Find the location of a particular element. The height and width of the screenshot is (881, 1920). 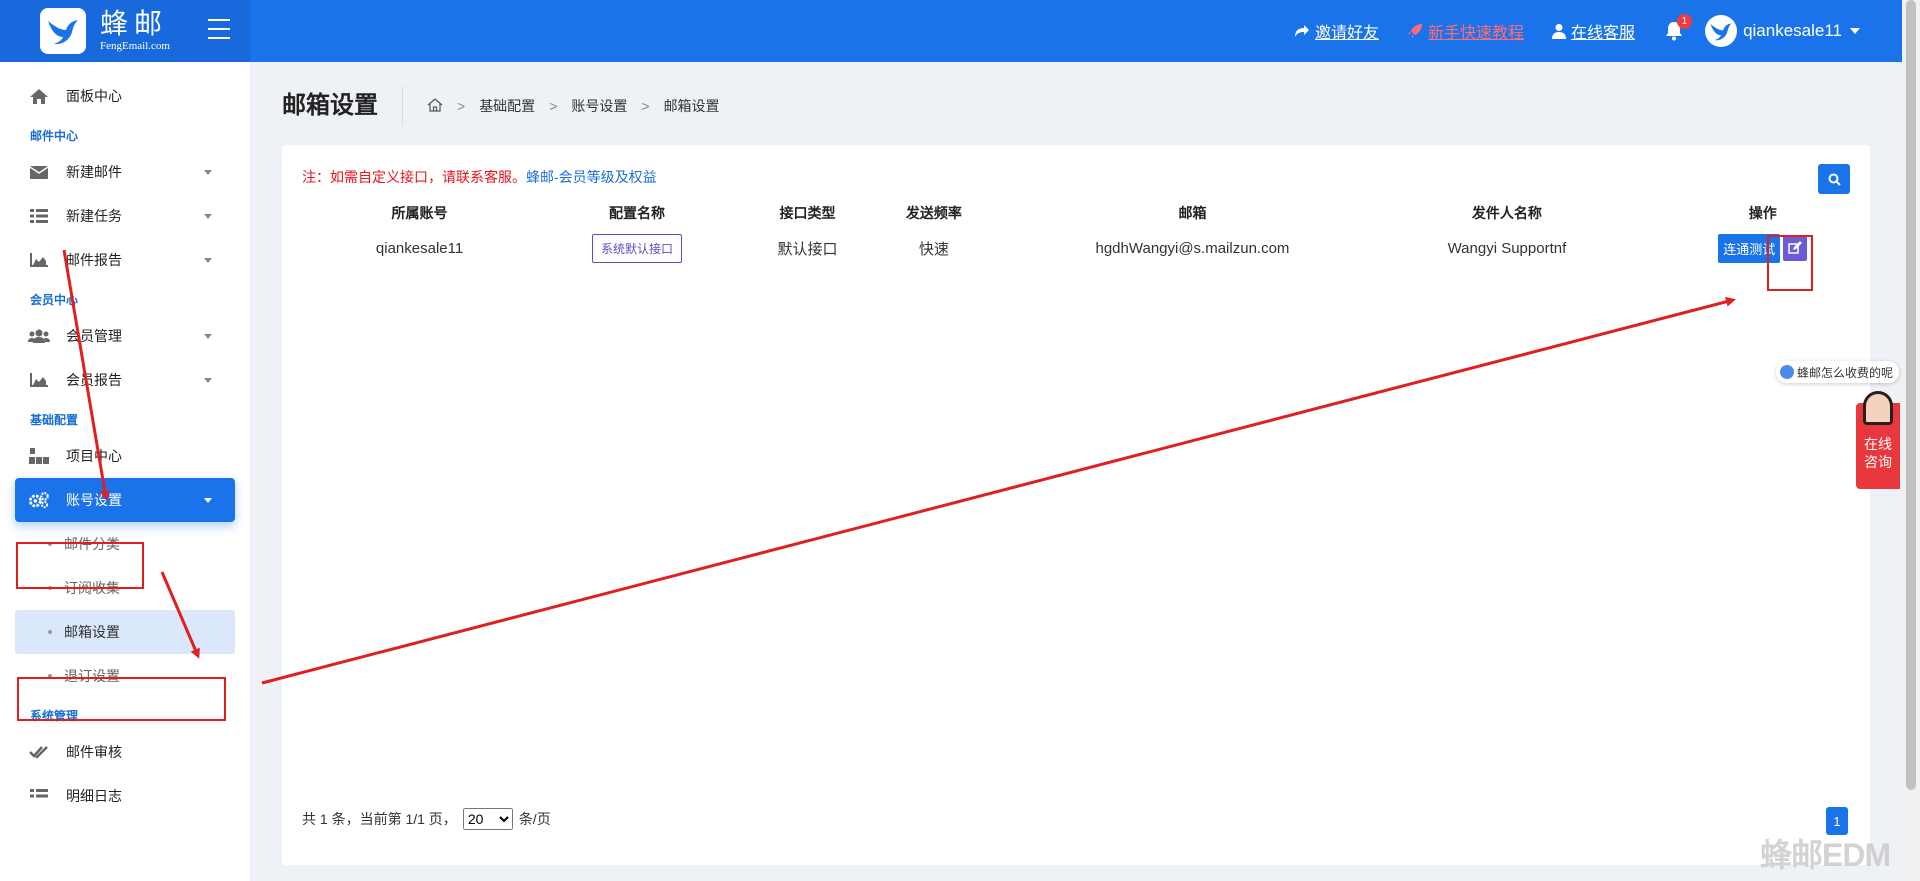

sidebar-subitem-unsubscribe-settings: 退订设置 is located at coordinates (125, 676).